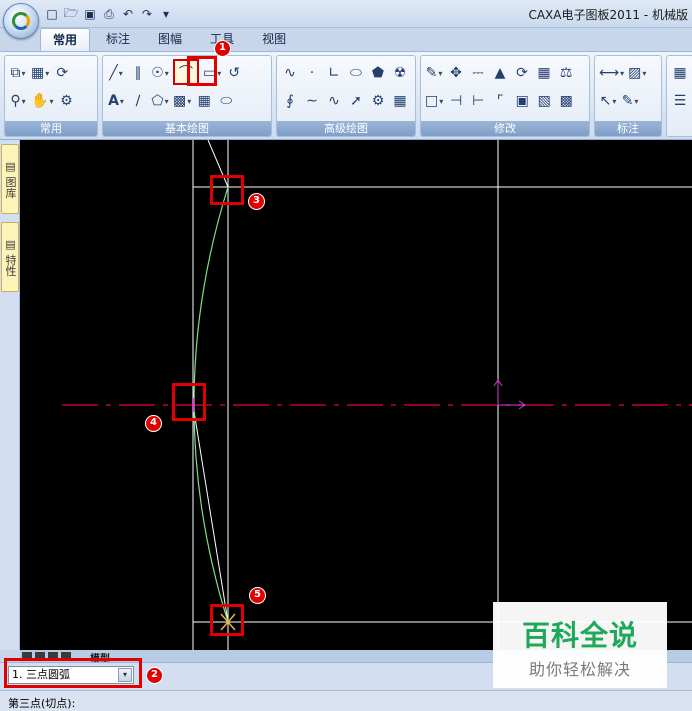  I want to click on gear-icon: ⚙, so click(378, 101).